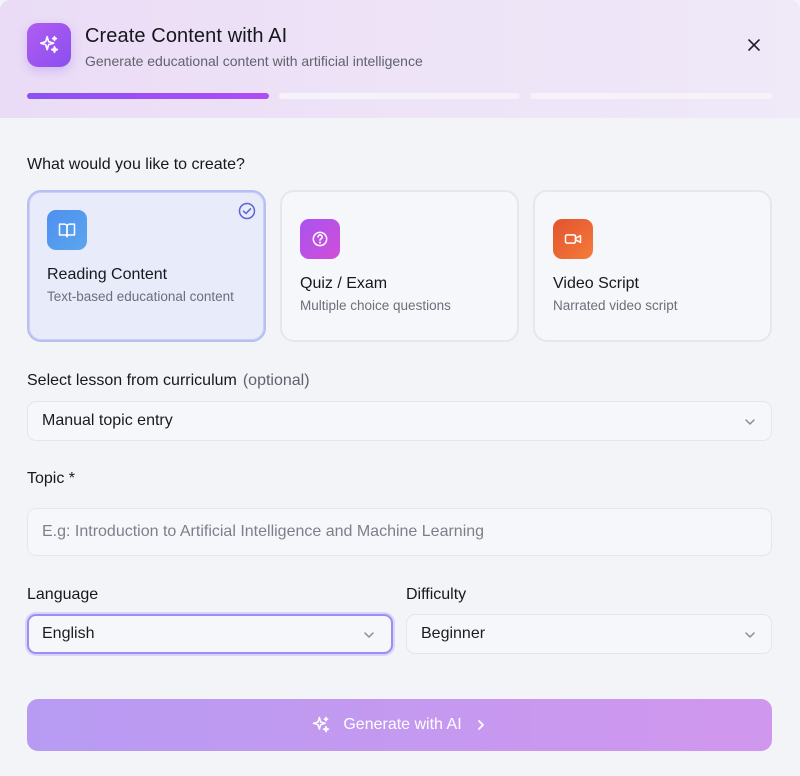 The image size is (800, 776). What do you see at coordinates (344, 283) in the screenshot?
I see `card-title: Quiz / Exam` at bounding box center [344, 283].